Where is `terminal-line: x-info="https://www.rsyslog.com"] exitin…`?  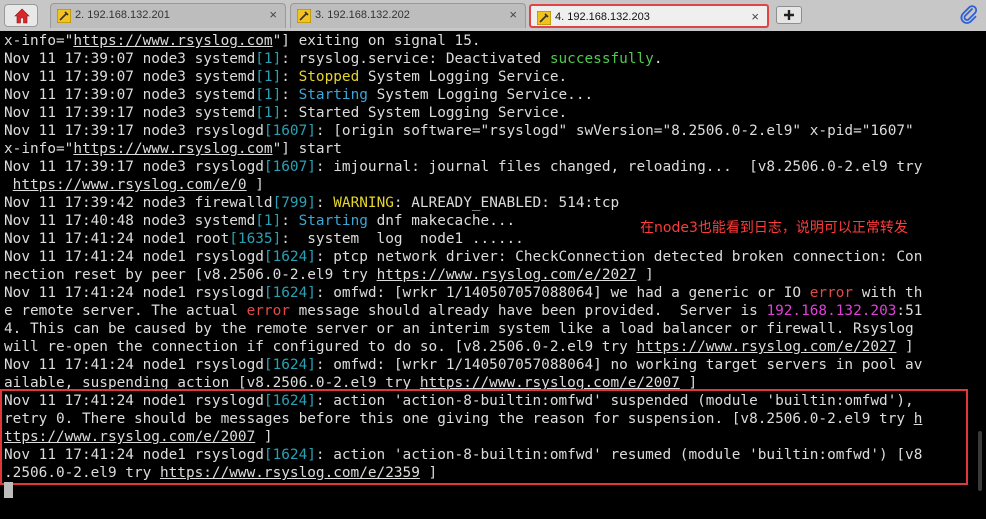
terminal-line: x-info="https://www.rsyslog.com"] exitin… is located at coordinates (242, 41).